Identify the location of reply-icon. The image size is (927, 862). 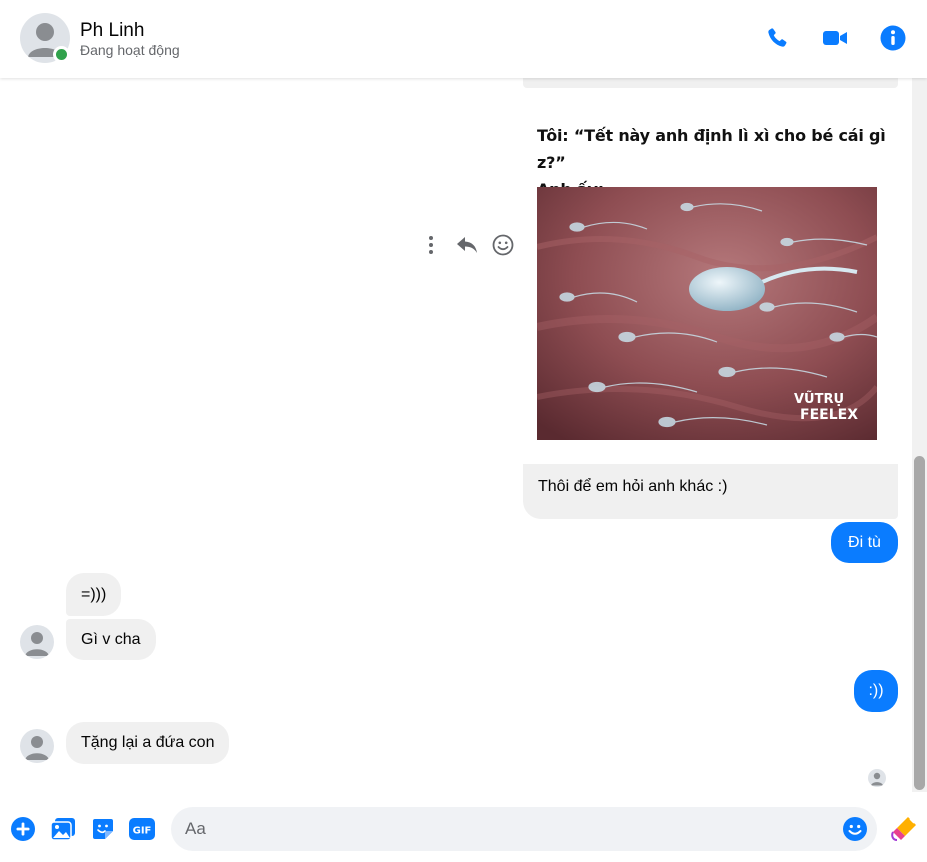
(467, 245).